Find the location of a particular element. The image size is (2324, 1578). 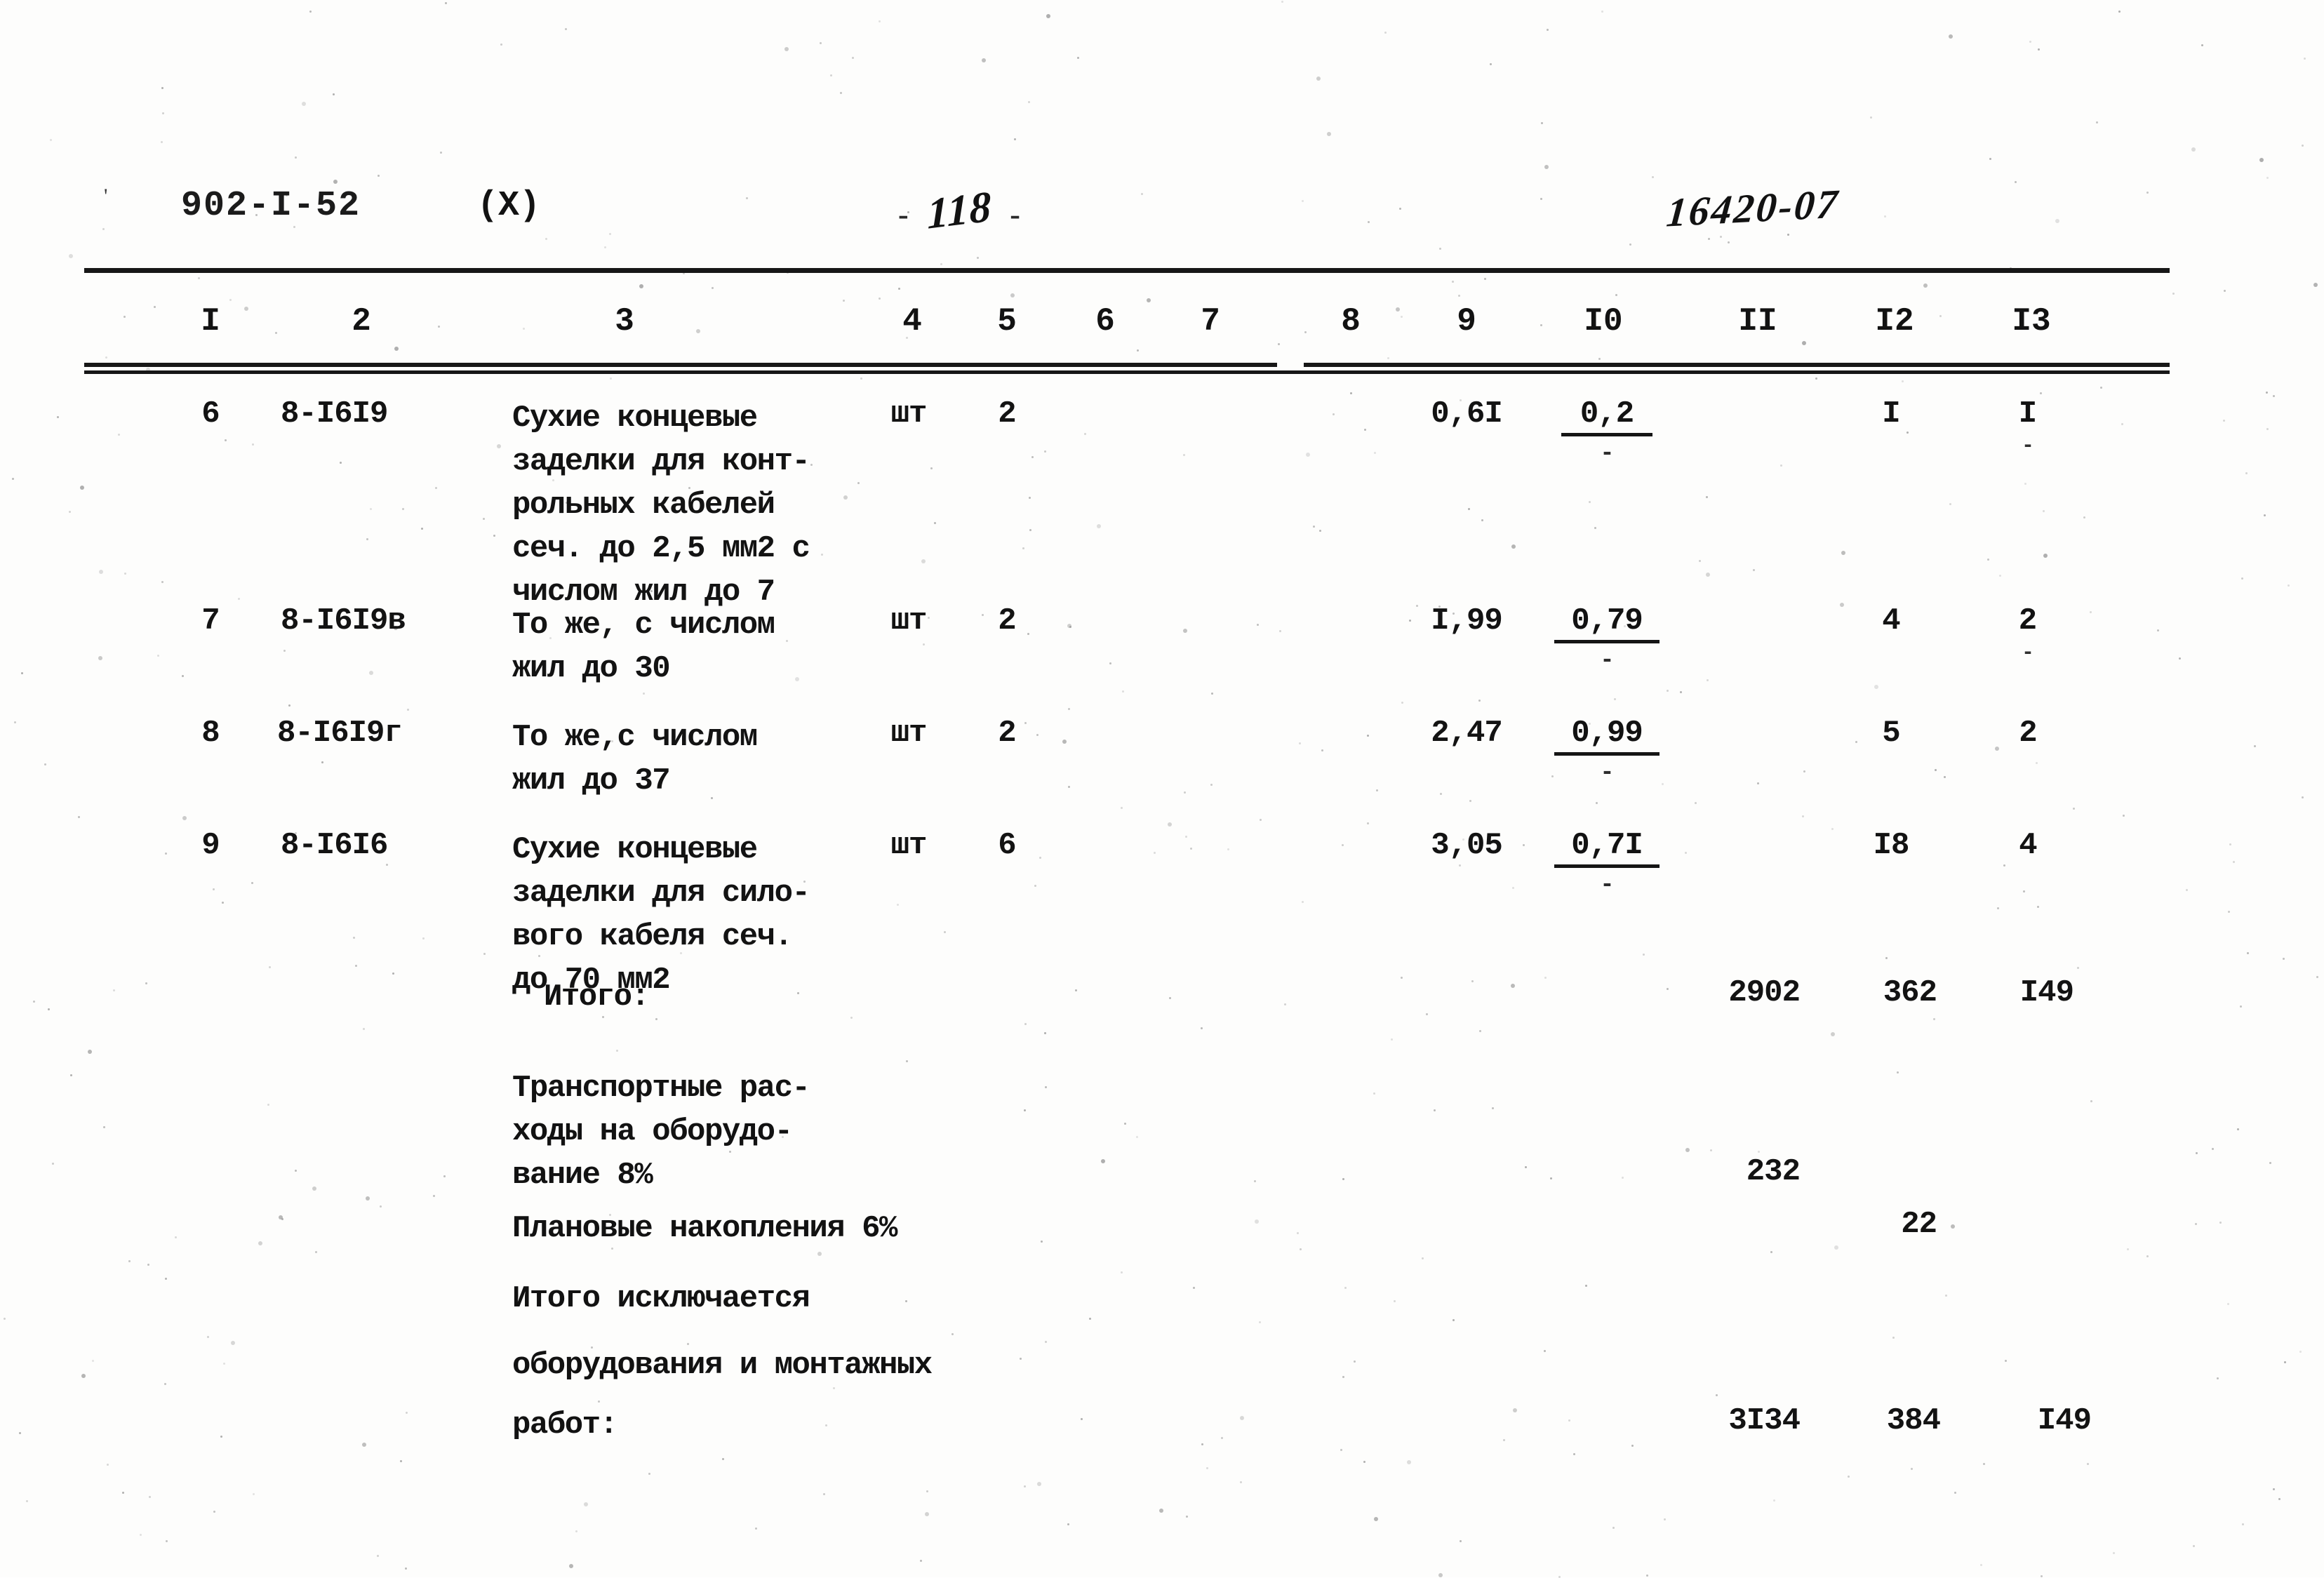

cell-value-numerator: 0,99 is located at coordinates (1607, 736).